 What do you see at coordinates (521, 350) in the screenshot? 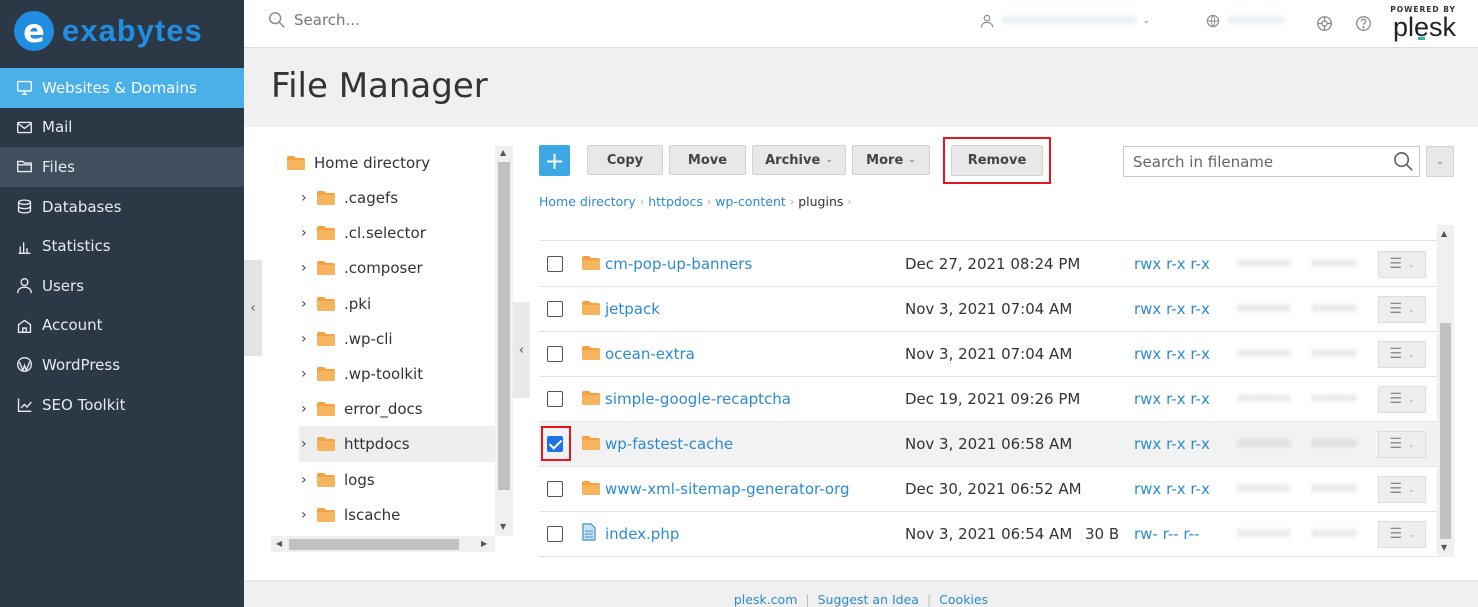
I see `tree-collapse-handle: ‹` at bounding box center [521, 350].